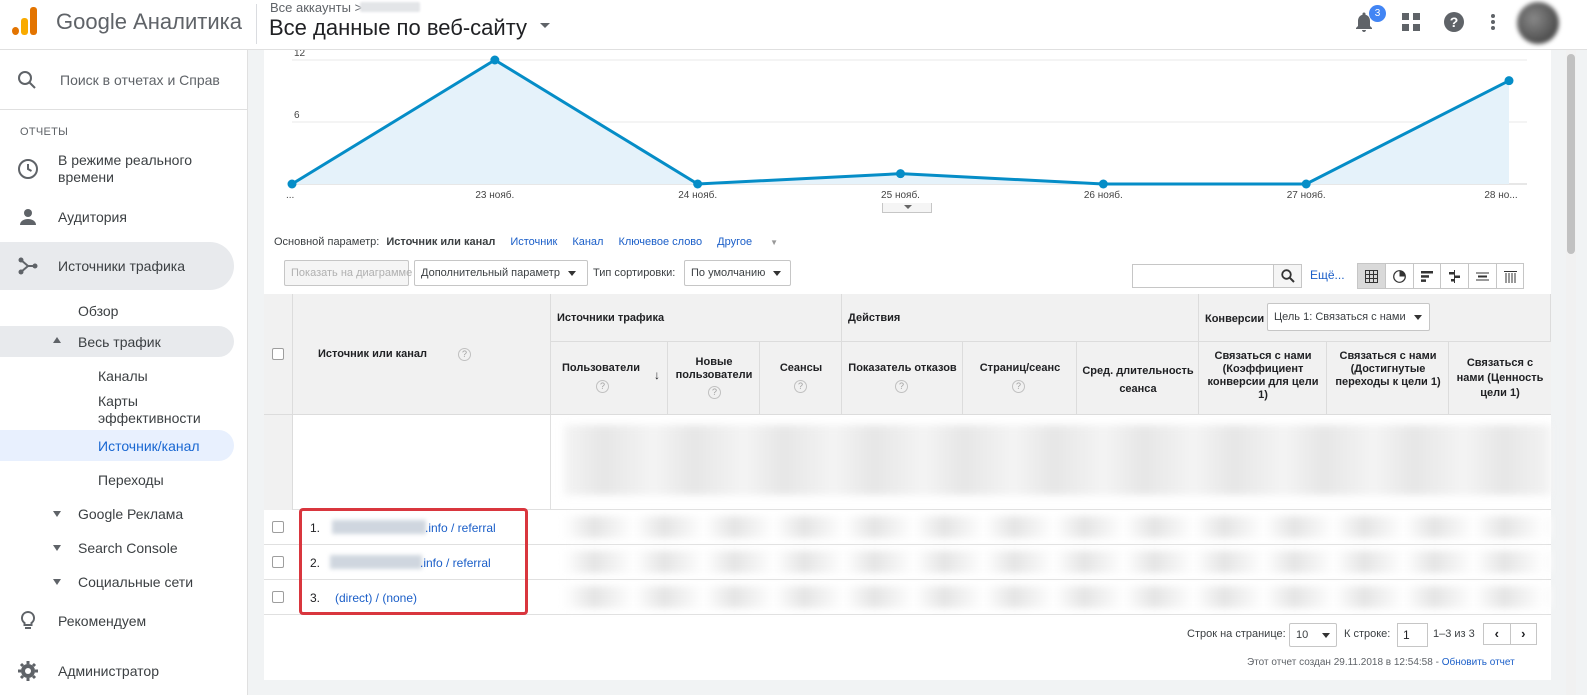  I want to click on plot-rows-button: Показать на диаграмме, so click(348, 273).